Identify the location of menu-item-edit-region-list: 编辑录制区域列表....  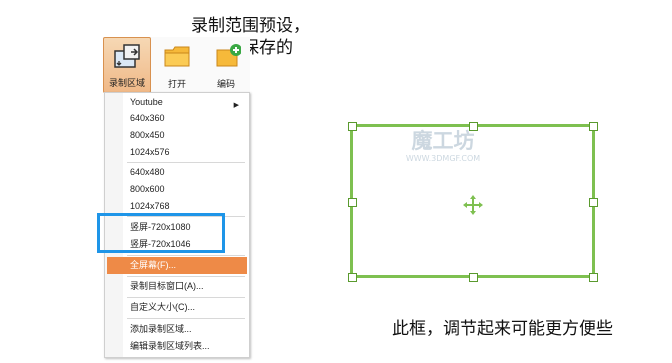
(170, 346).